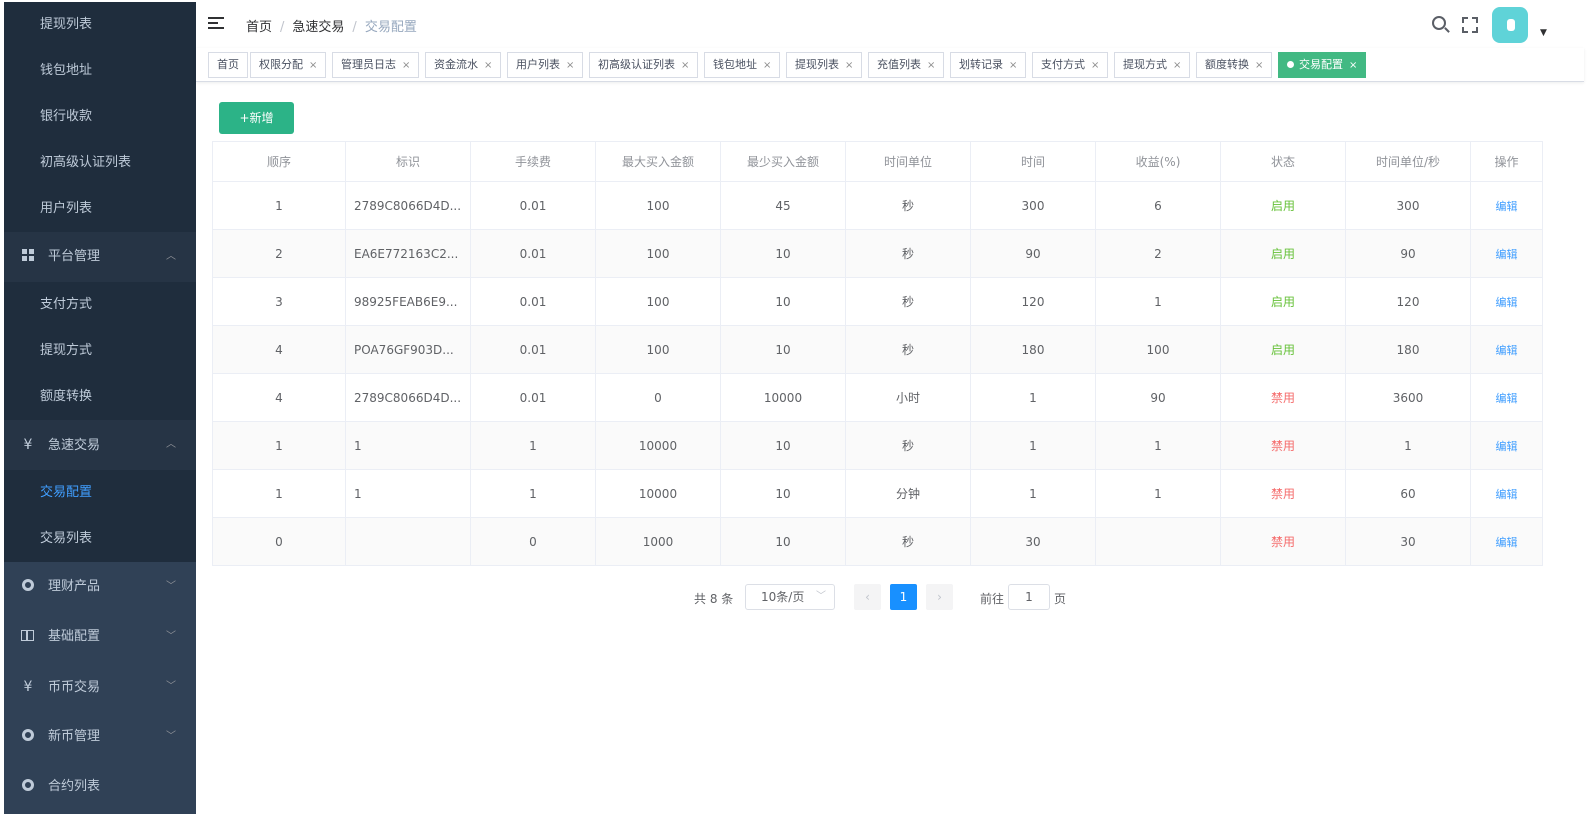 The height and width of the screenshot is (818, 1588). I want to click on cell-min-buy: 45, so click(783, 205).